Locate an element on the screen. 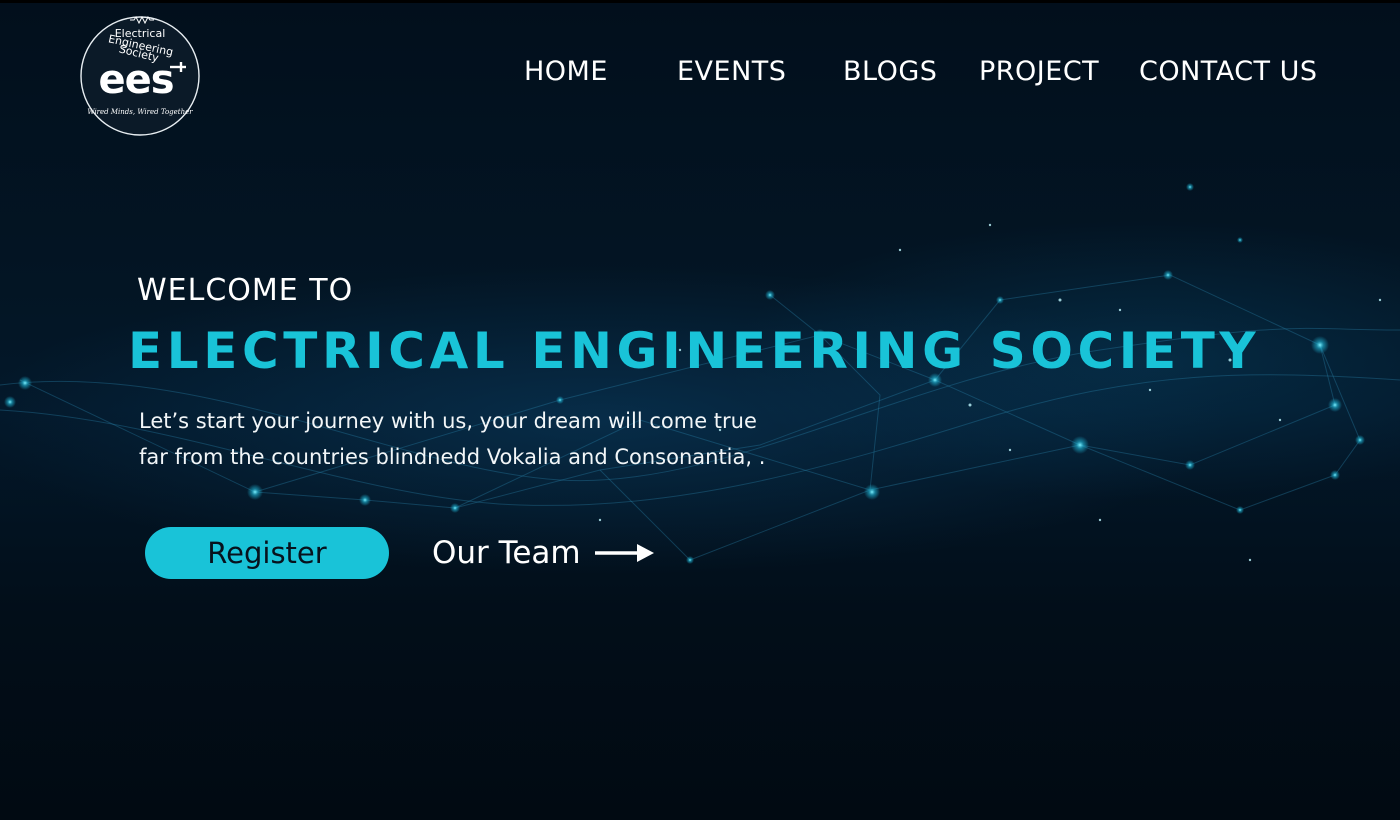  nav-home: HOME is located at coordinates (566, 71).